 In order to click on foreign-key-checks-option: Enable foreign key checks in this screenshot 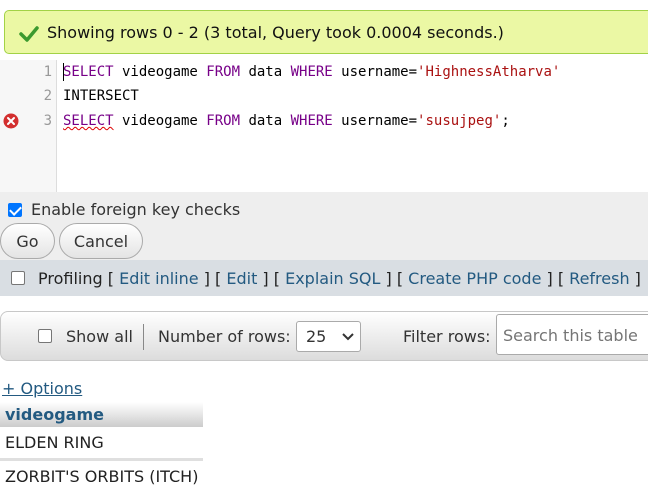, I will do `click(124, 209)`.